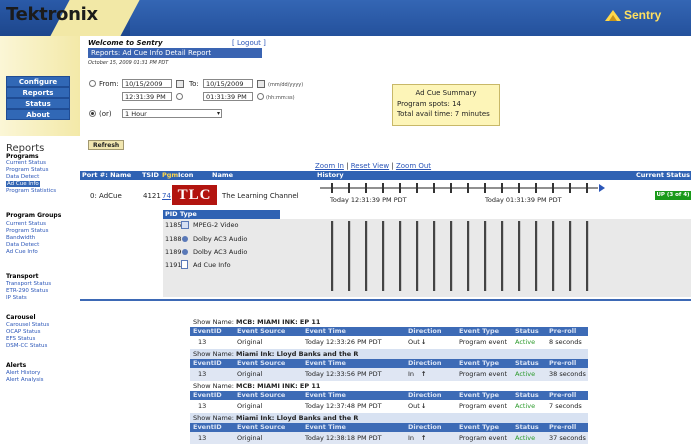  What do you see at coordinates (343, 342) in the screenshot?
I see `event-cell-time: Today 12:33:26 PM PDT` at bounding box center [343, 342].